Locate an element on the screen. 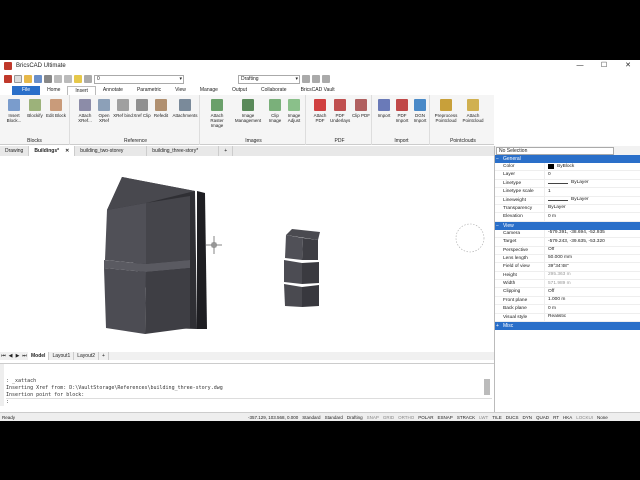 The image size is (640, 480). xref-clip-button: Xref Clip is located at coordinates (142, 108).